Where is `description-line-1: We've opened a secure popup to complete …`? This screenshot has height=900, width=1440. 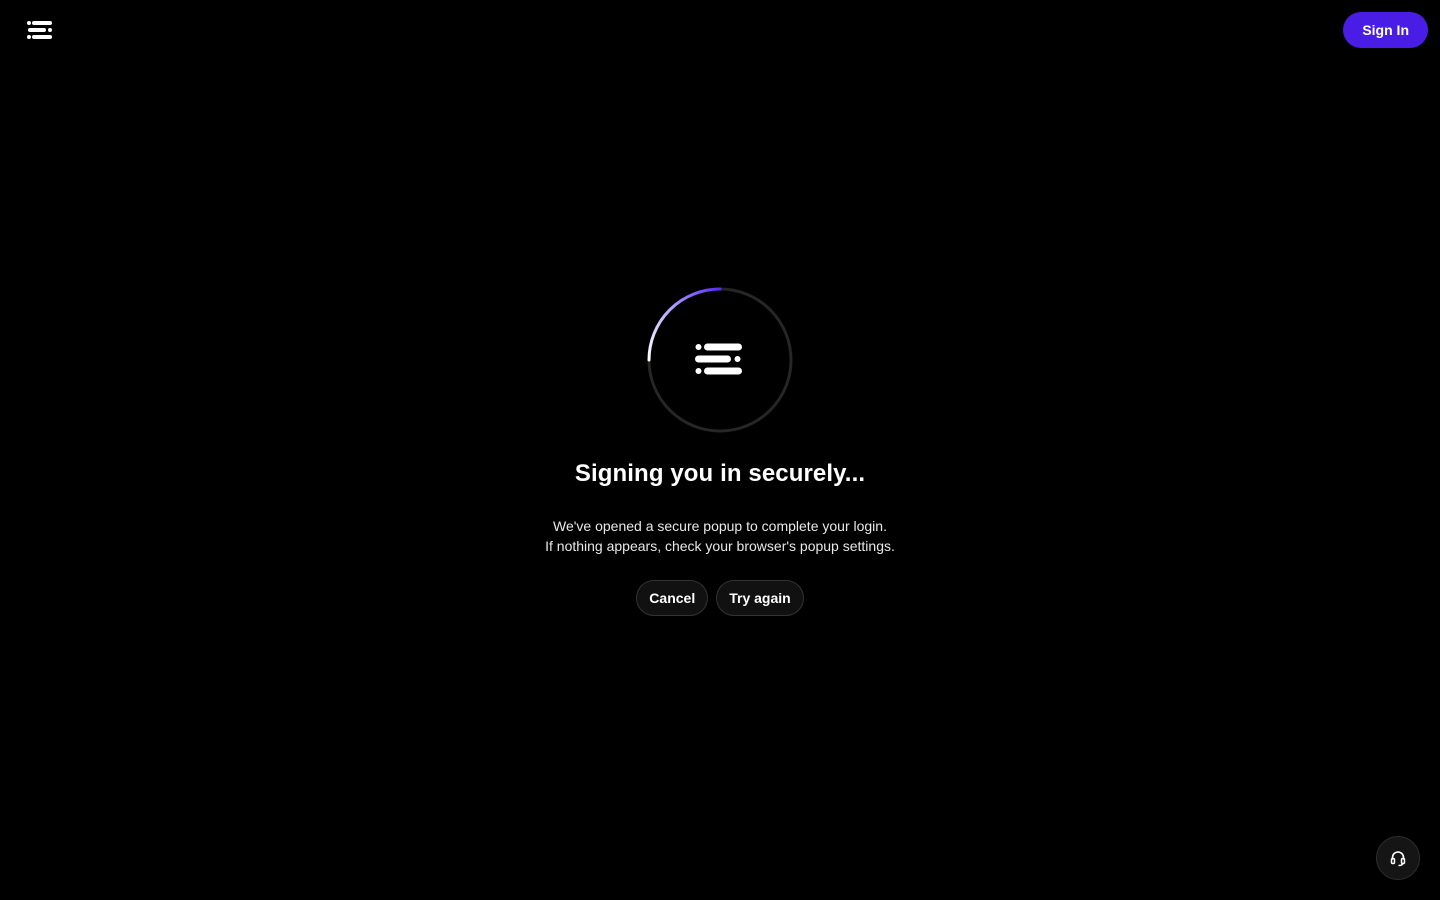
description-line-1: We've opened a secure popup to complete … is located at coordinates (720, 526).